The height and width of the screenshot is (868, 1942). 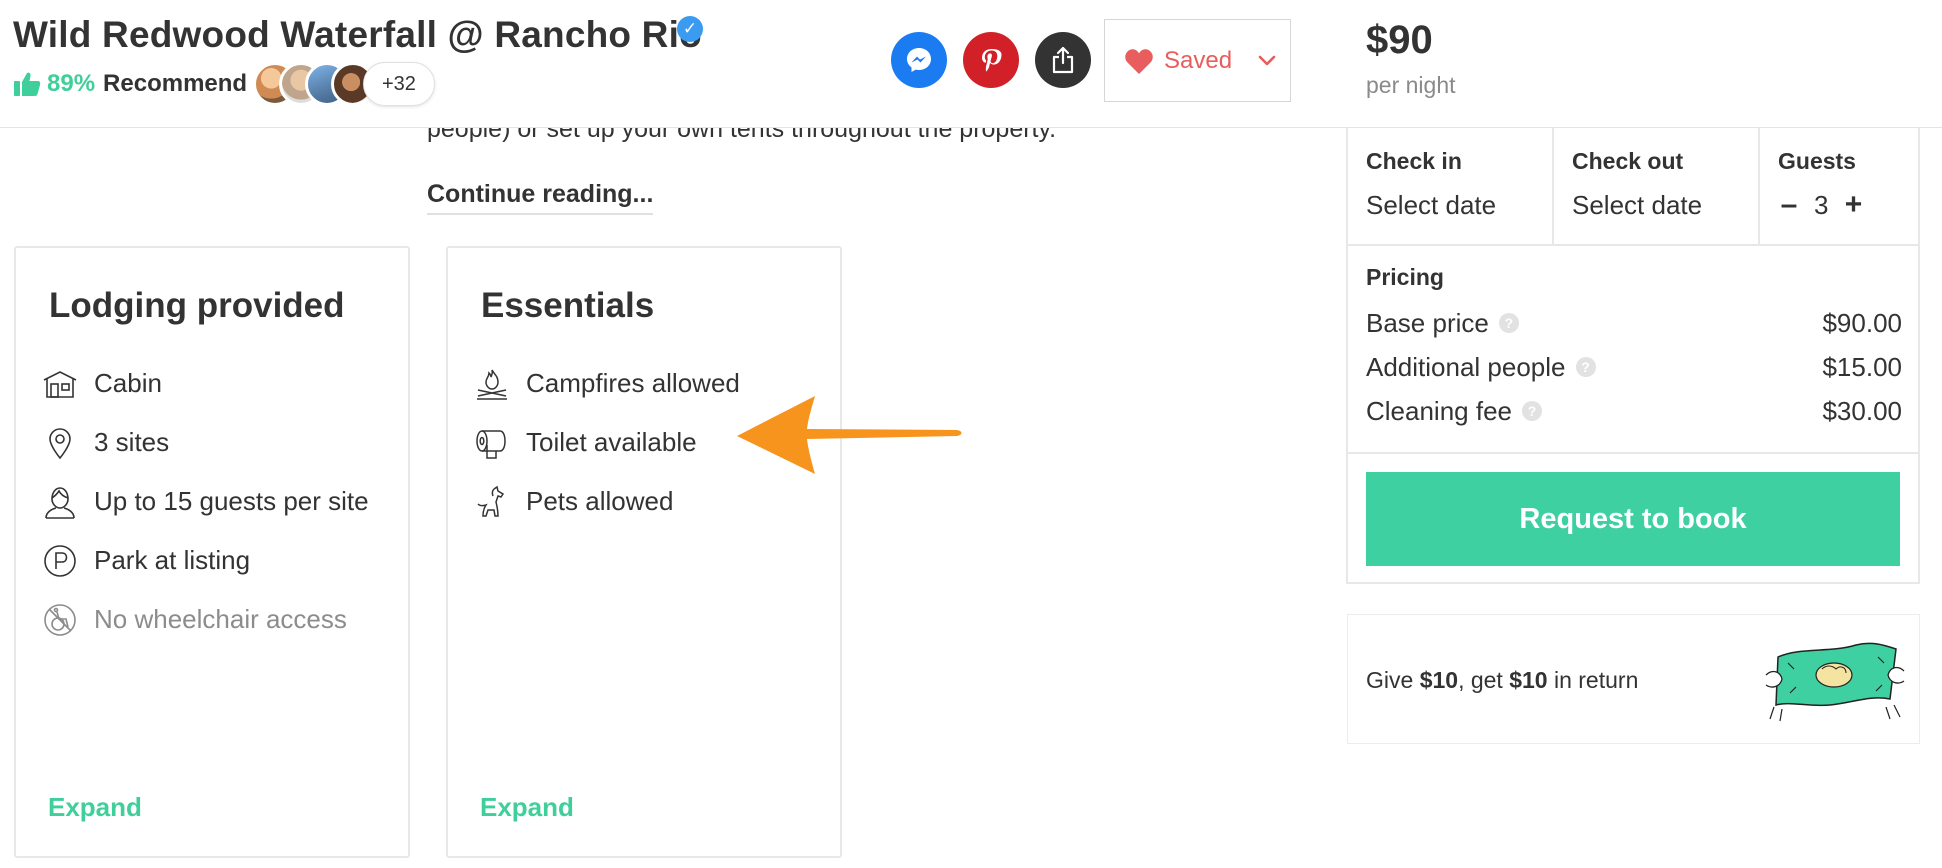 I want to click on referral-text: Give $10, get $10 in return, so click(x=1502, y=680).